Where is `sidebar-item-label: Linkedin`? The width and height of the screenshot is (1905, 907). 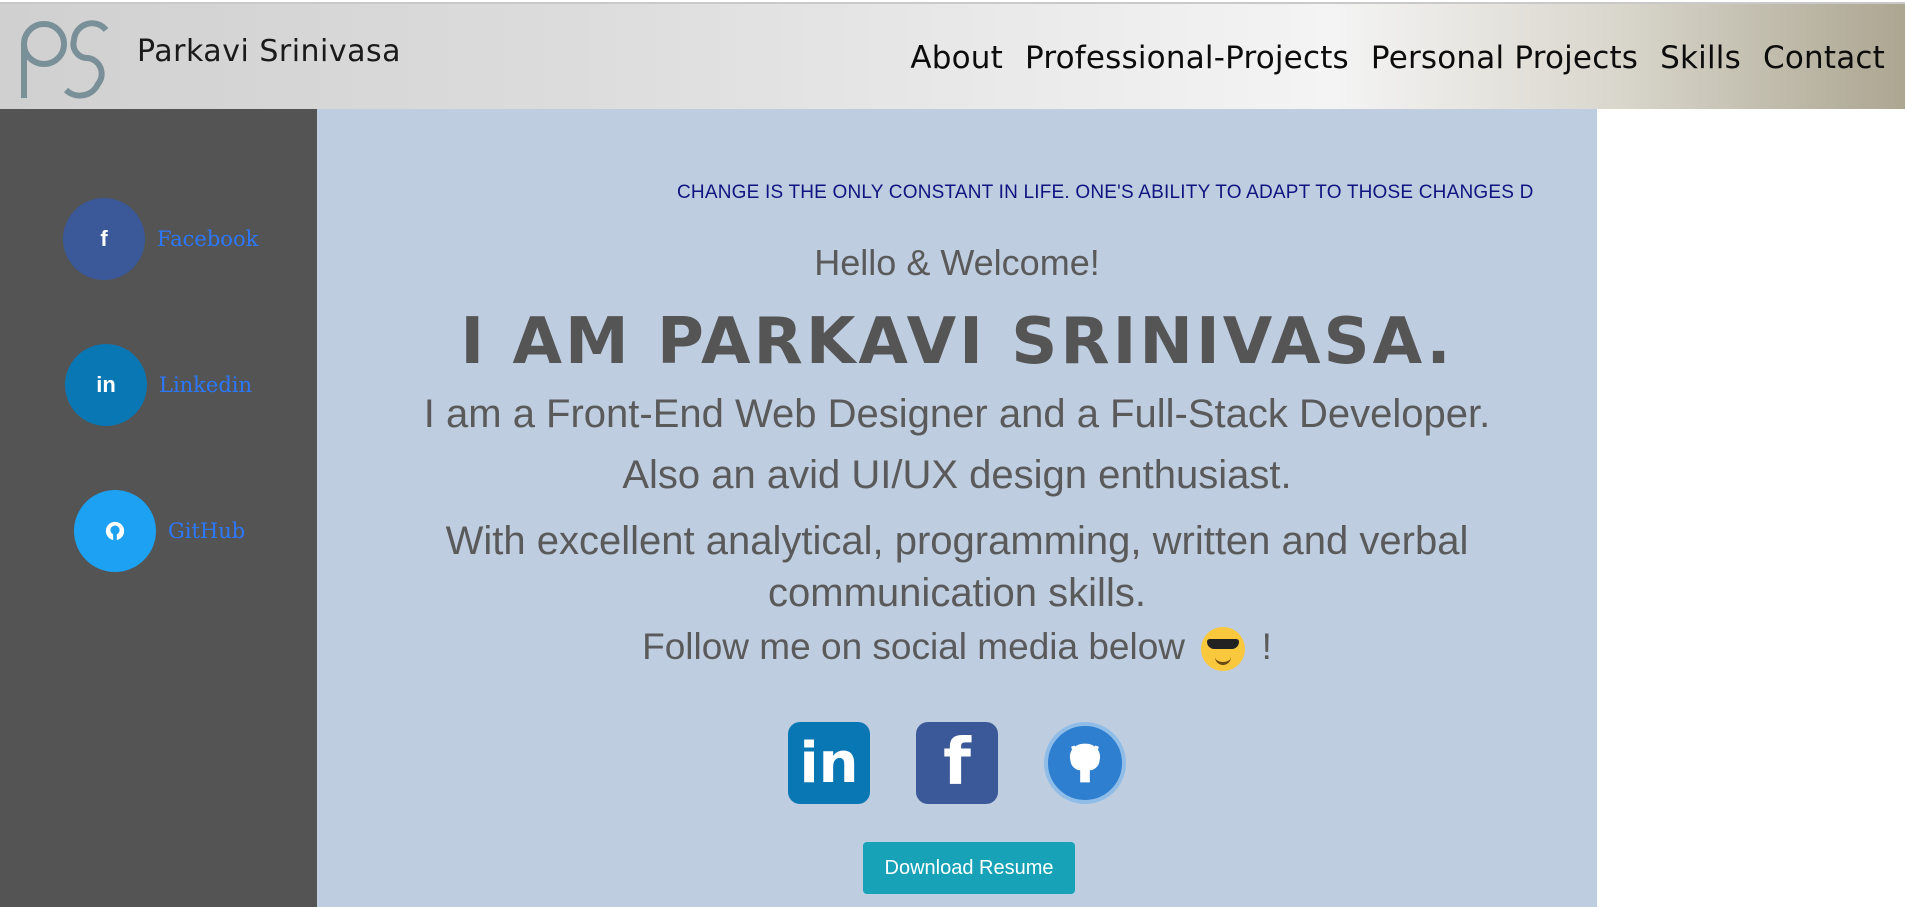
sidebar-item-label: Linkedin is located at coordinates (206, 385).